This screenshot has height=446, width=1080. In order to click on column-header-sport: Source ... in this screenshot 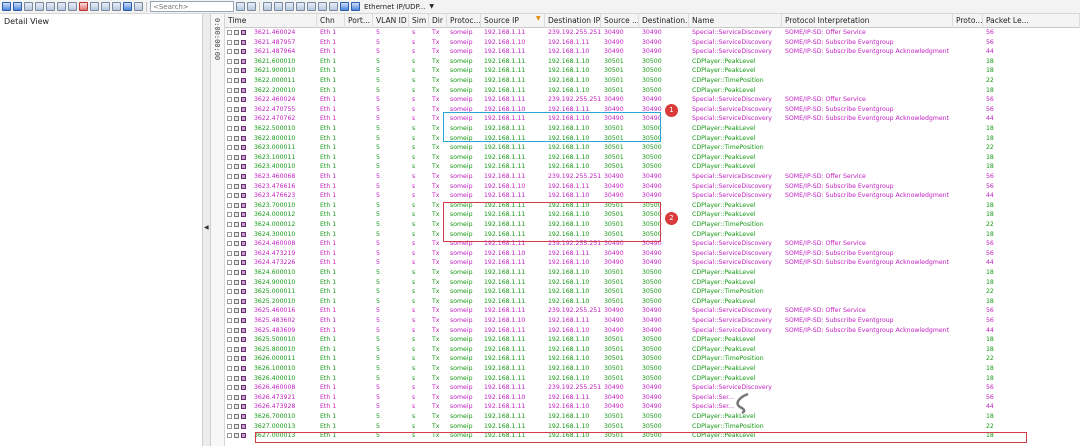, I will do `click(620, 21)`.